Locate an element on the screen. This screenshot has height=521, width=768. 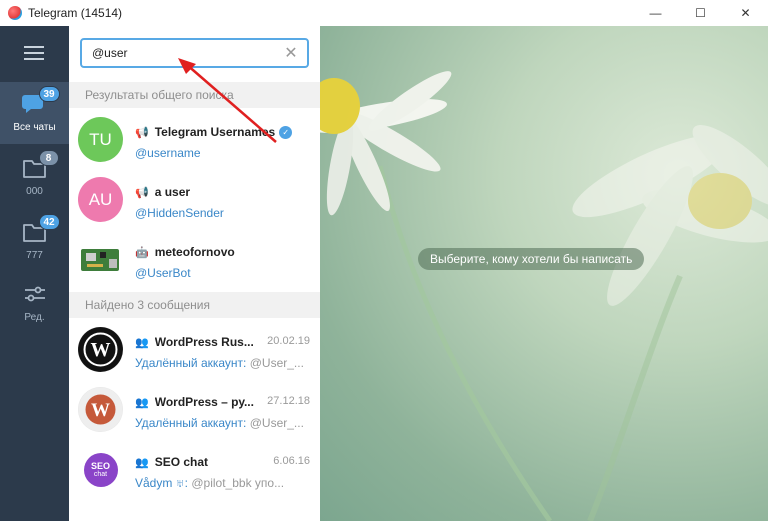
minimize-button: — is located at coordinates (655, 13).